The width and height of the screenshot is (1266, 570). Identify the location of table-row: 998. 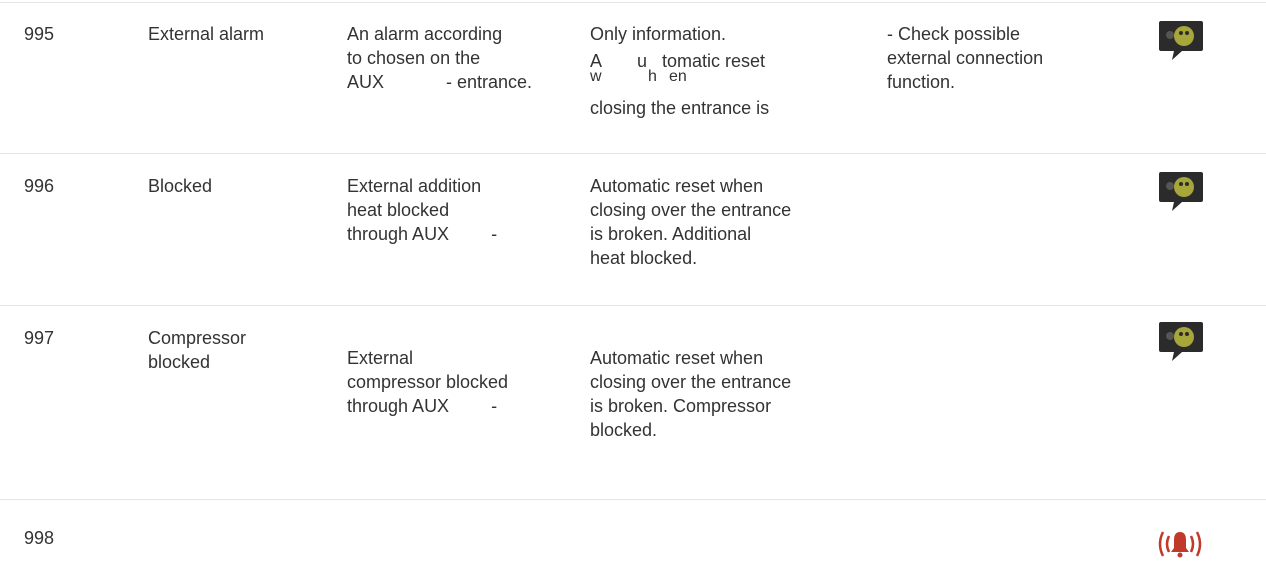
(633, 535).